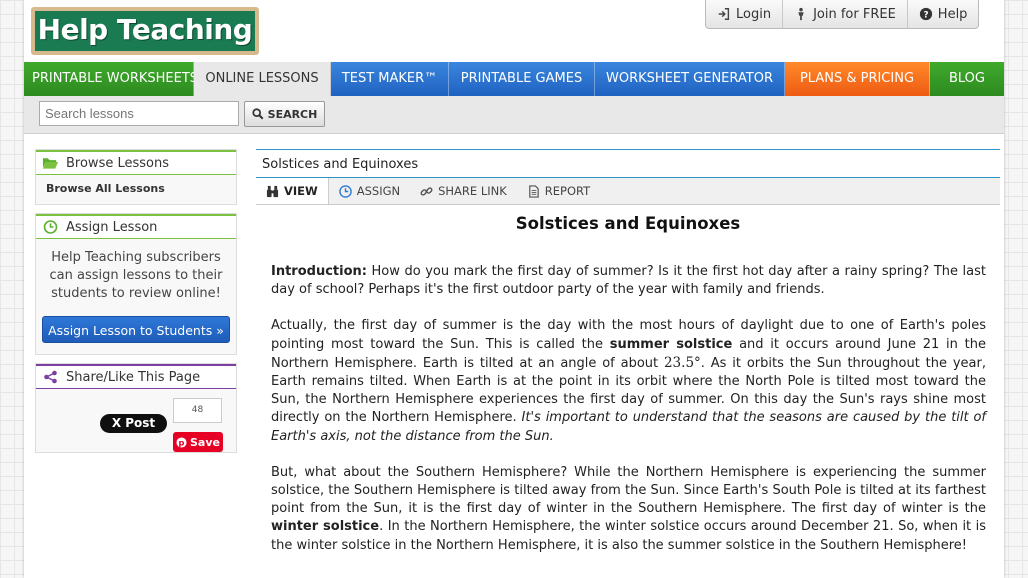  I want to click on pinterest-save-label: Save, so click(205, 442).